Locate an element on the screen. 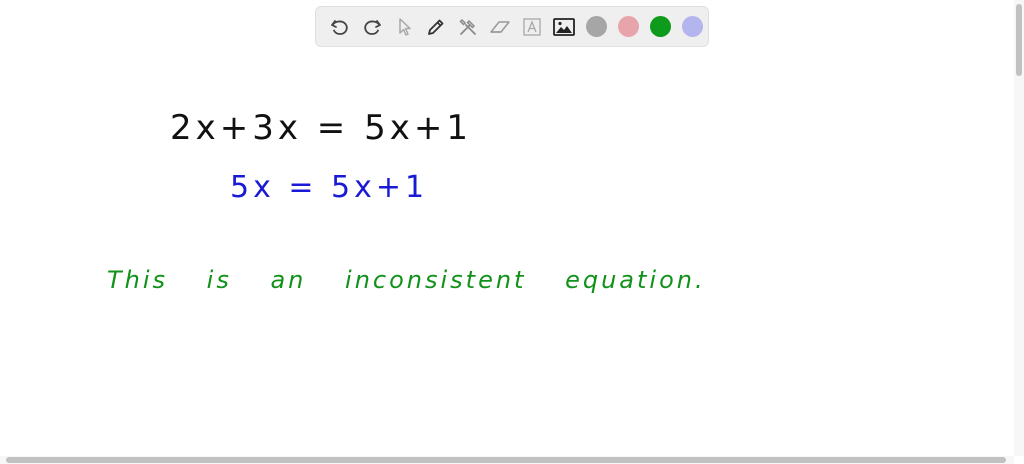  color-swatch-gray is located at coordinates (596, 27).